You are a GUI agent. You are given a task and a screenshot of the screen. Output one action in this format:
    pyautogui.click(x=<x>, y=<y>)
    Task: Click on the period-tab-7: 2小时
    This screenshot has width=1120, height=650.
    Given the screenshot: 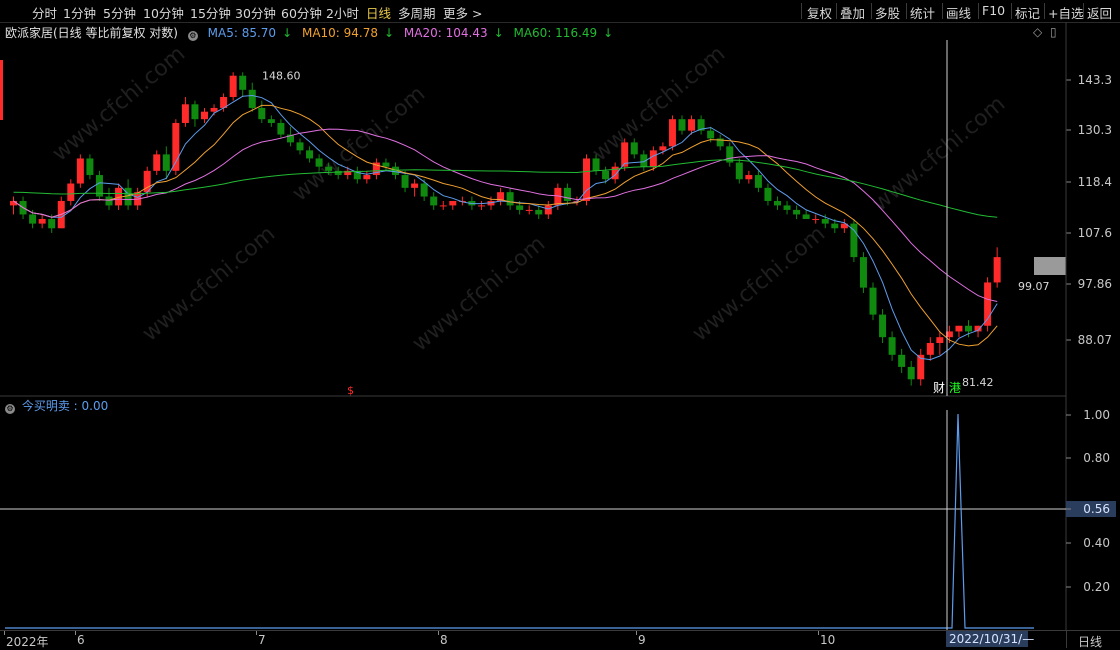 What is the action you would take?
    pyautogui.click(x=342, y=12)
    